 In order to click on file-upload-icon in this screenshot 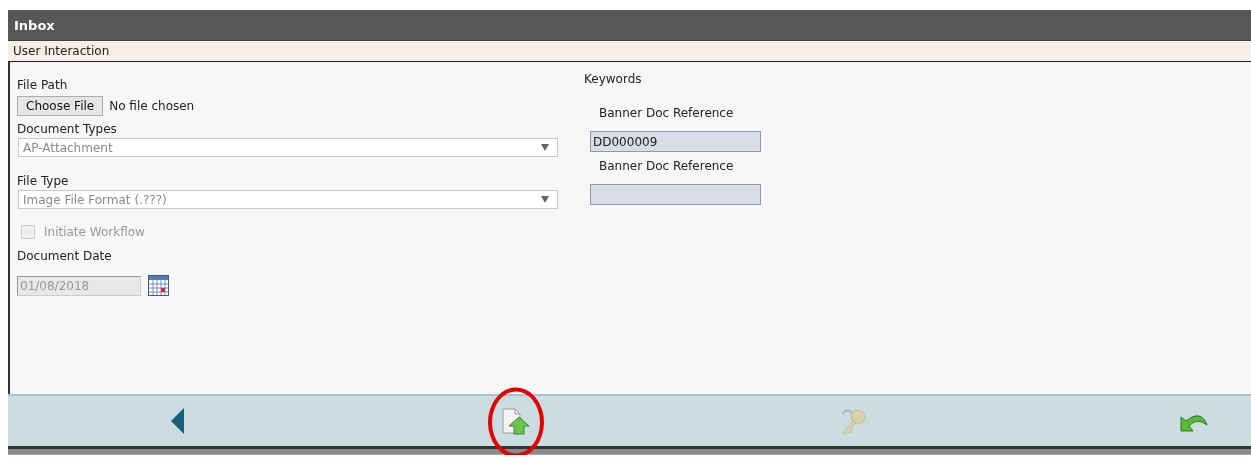, I will do `click(516, 421)`.